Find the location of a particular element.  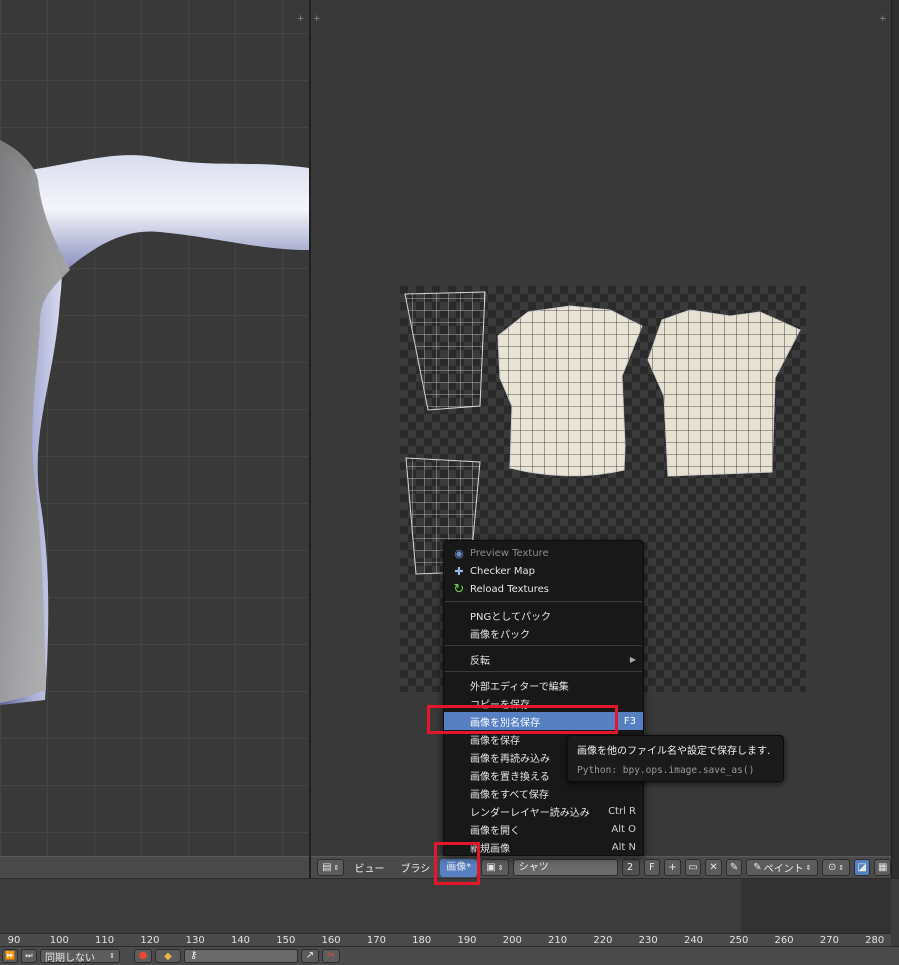

frame-tick-label: 280 is located at coordinates (875, 940).